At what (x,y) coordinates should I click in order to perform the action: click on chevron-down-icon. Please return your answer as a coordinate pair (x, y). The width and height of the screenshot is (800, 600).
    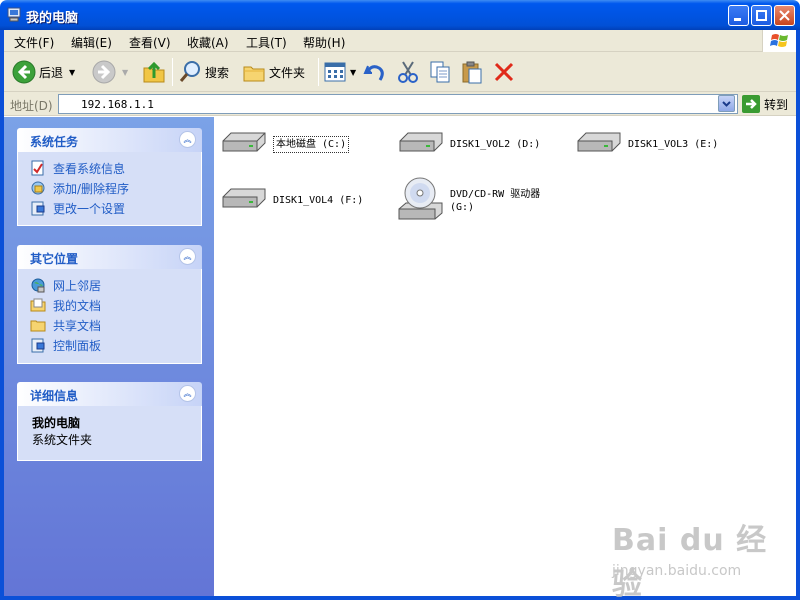
    Looking at the image, I should click on (726, 104).